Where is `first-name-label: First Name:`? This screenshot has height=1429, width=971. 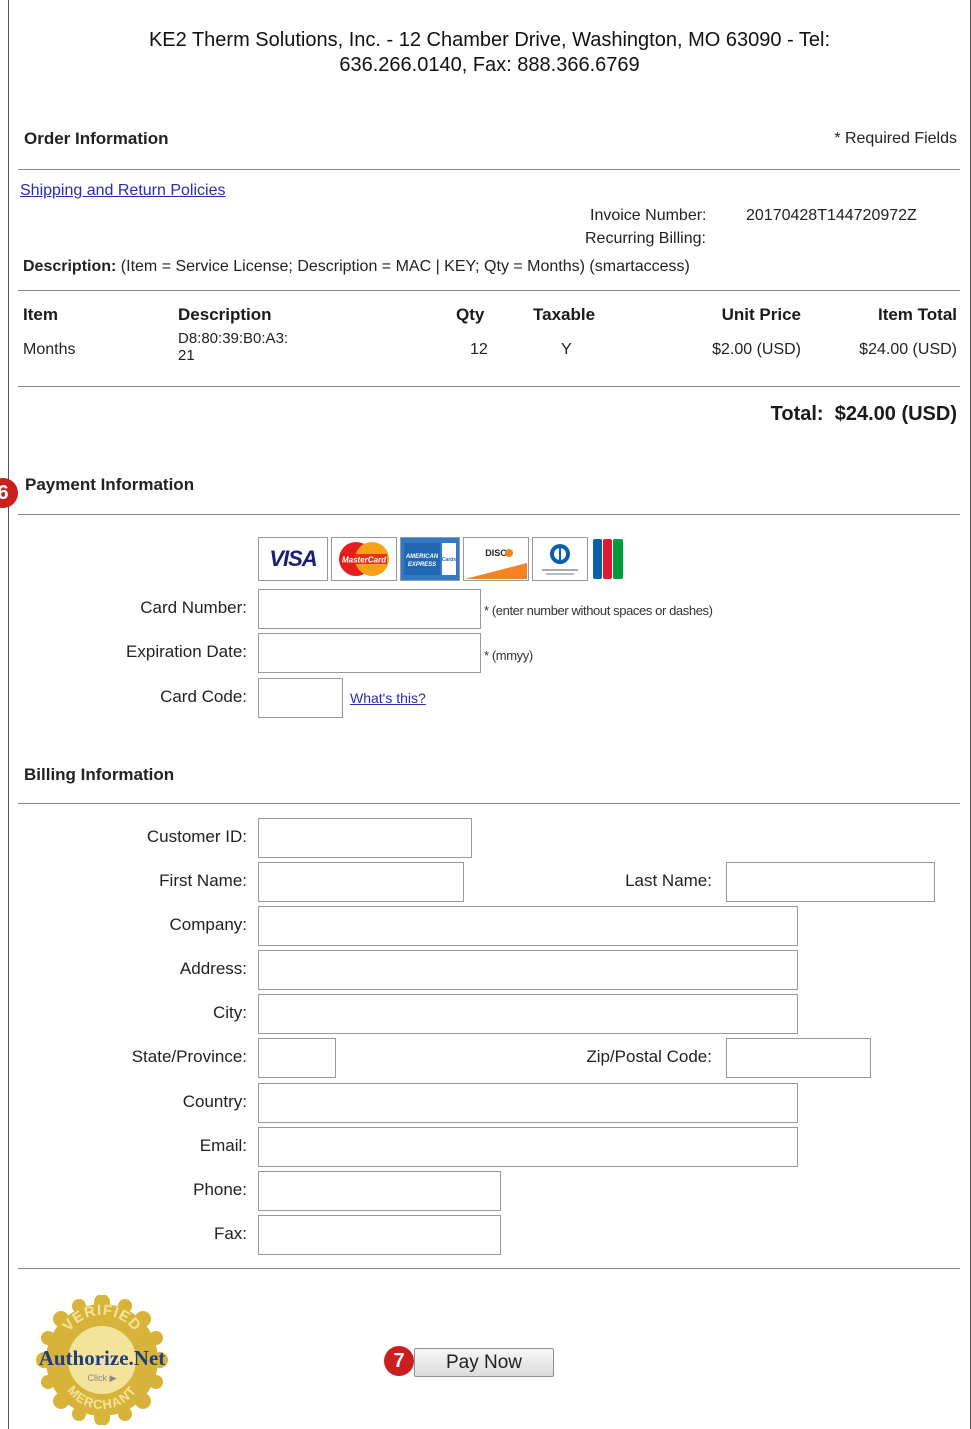
first-name-label: First Name: is located at coordinates (203, 880).